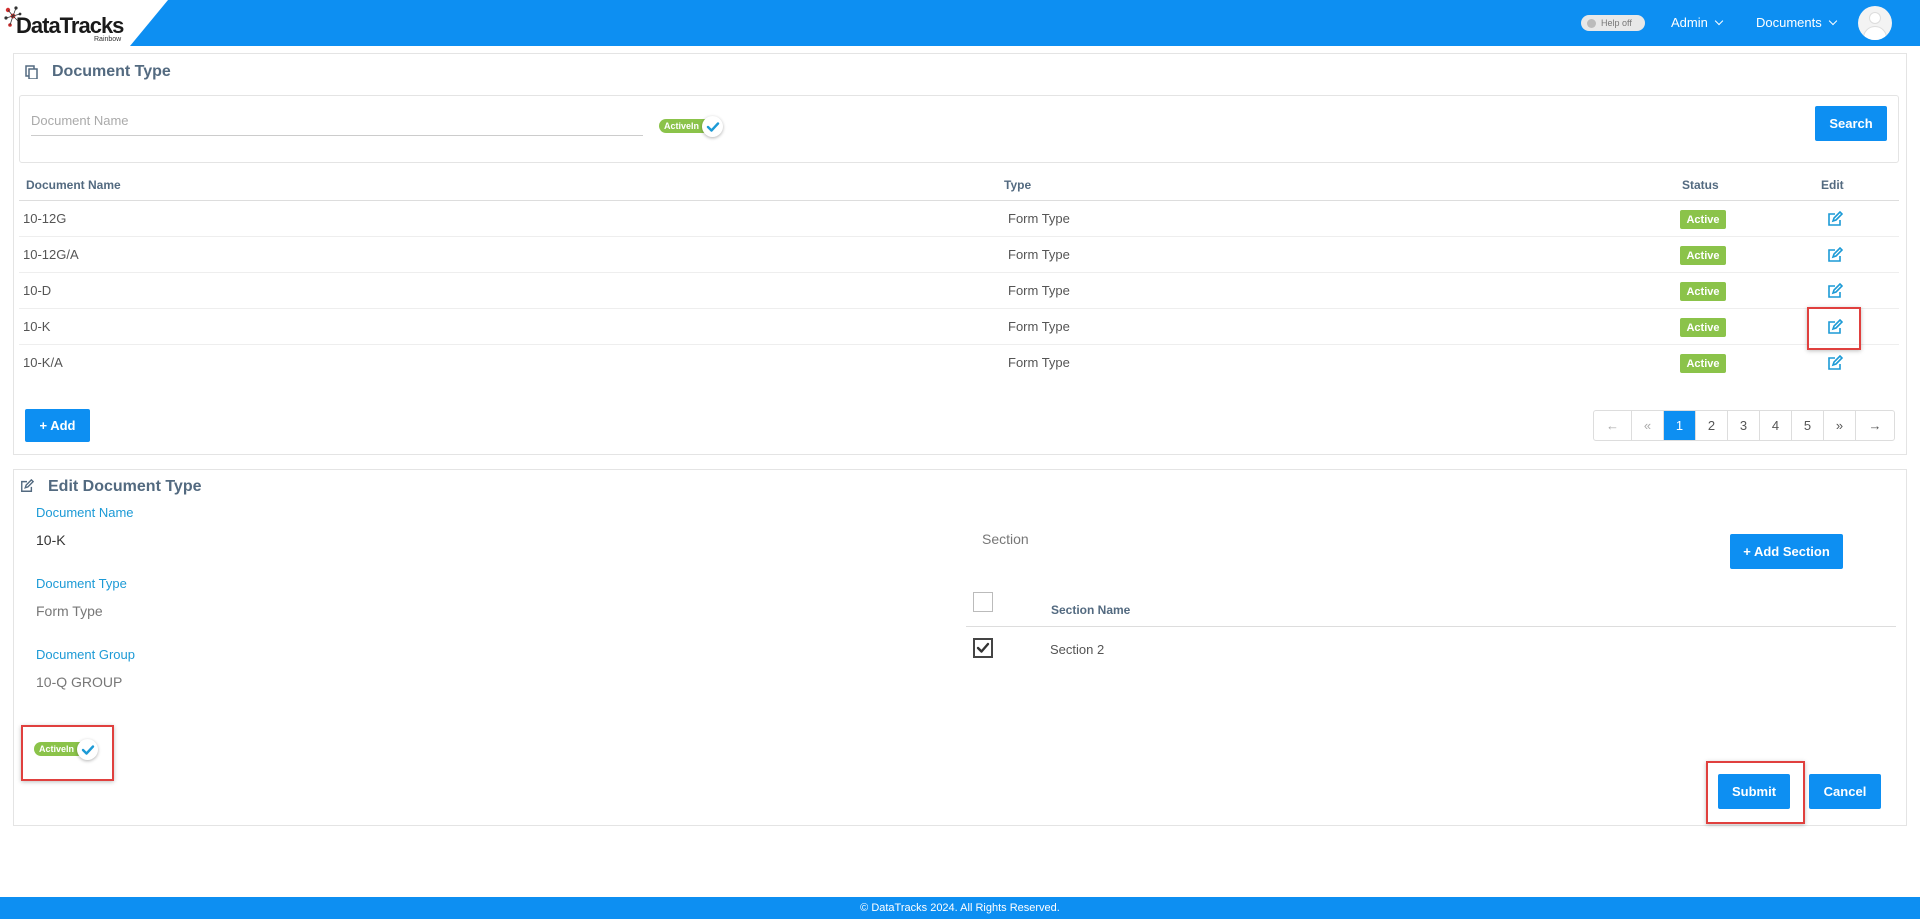  I want to click on help-toggle: Help off, so click(1613, 23).